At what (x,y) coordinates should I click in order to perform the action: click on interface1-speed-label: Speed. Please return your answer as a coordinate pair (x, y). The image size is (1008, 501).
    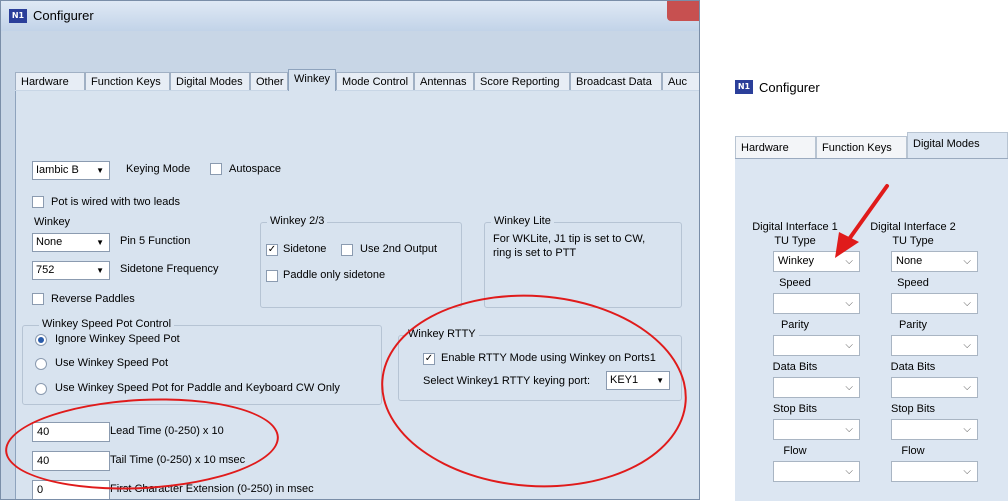
    Looking at the image, I should click on (795, 283).